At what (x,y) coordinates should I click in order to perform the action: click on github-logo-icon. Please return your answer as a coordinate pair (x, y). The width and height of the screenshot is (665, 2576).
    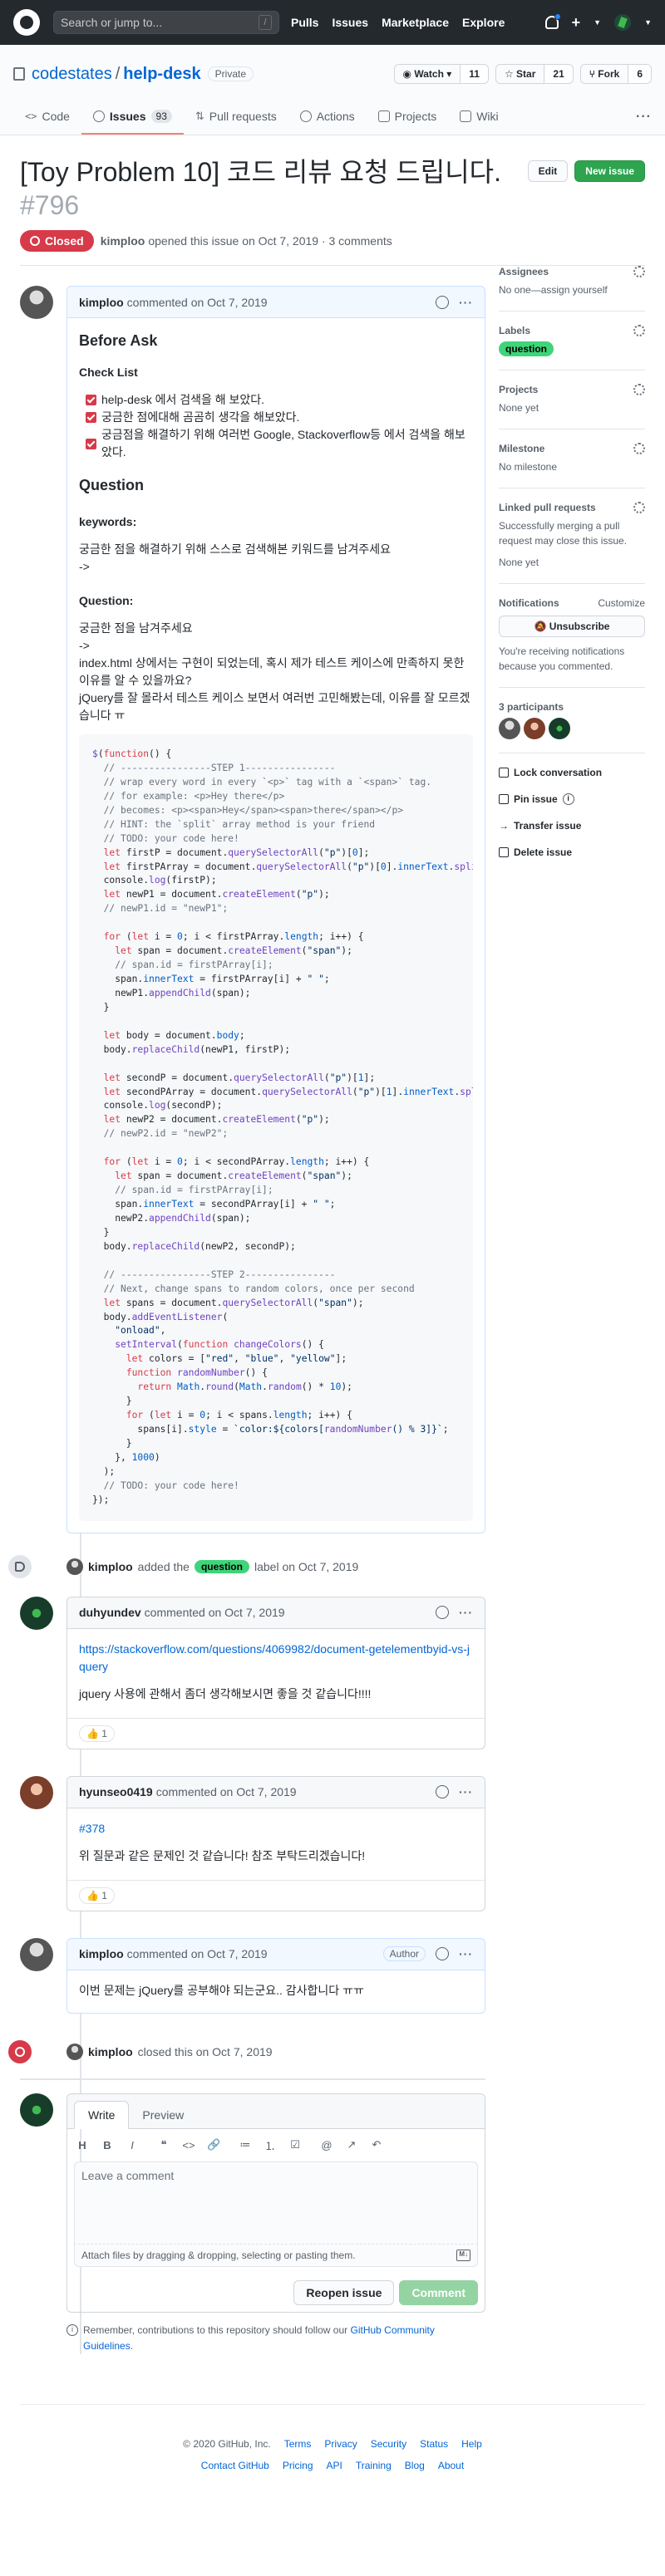
    Looking at the image, I should click on (26, 22).